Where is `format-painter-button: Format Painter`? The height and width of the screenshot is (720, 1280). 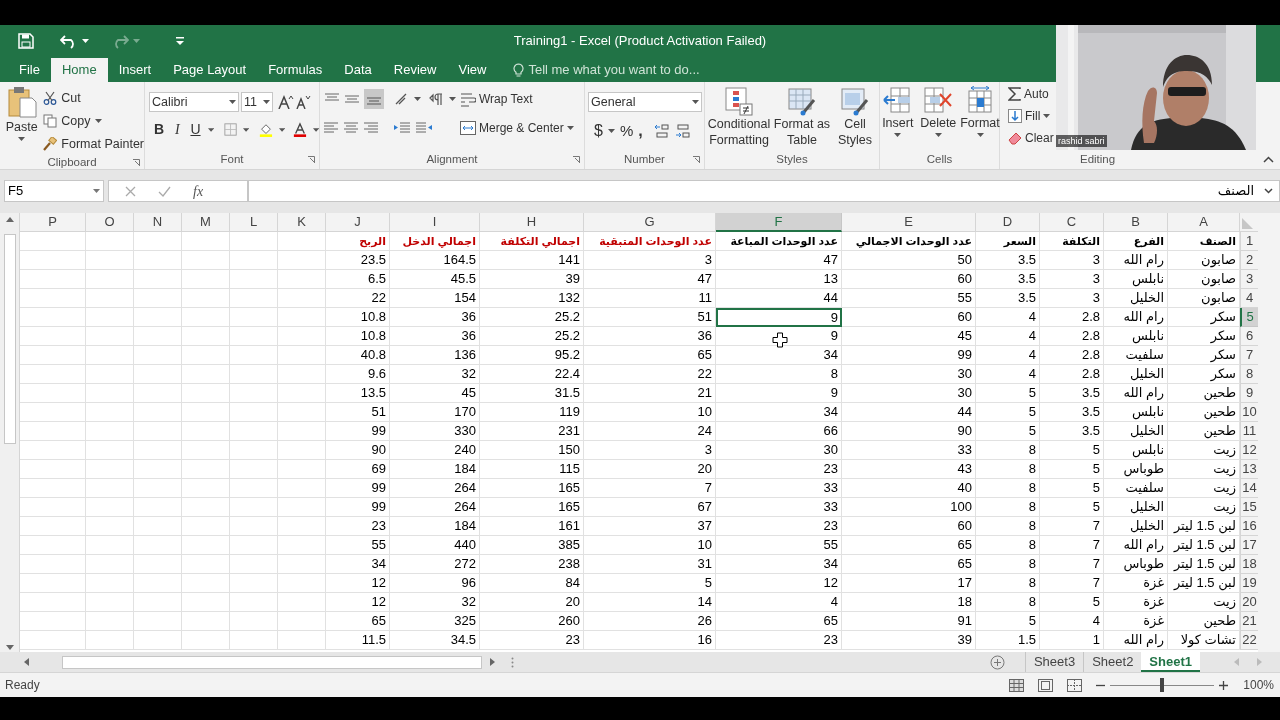
format-painter-button: Format Painter is located at coordinates (93, 144).